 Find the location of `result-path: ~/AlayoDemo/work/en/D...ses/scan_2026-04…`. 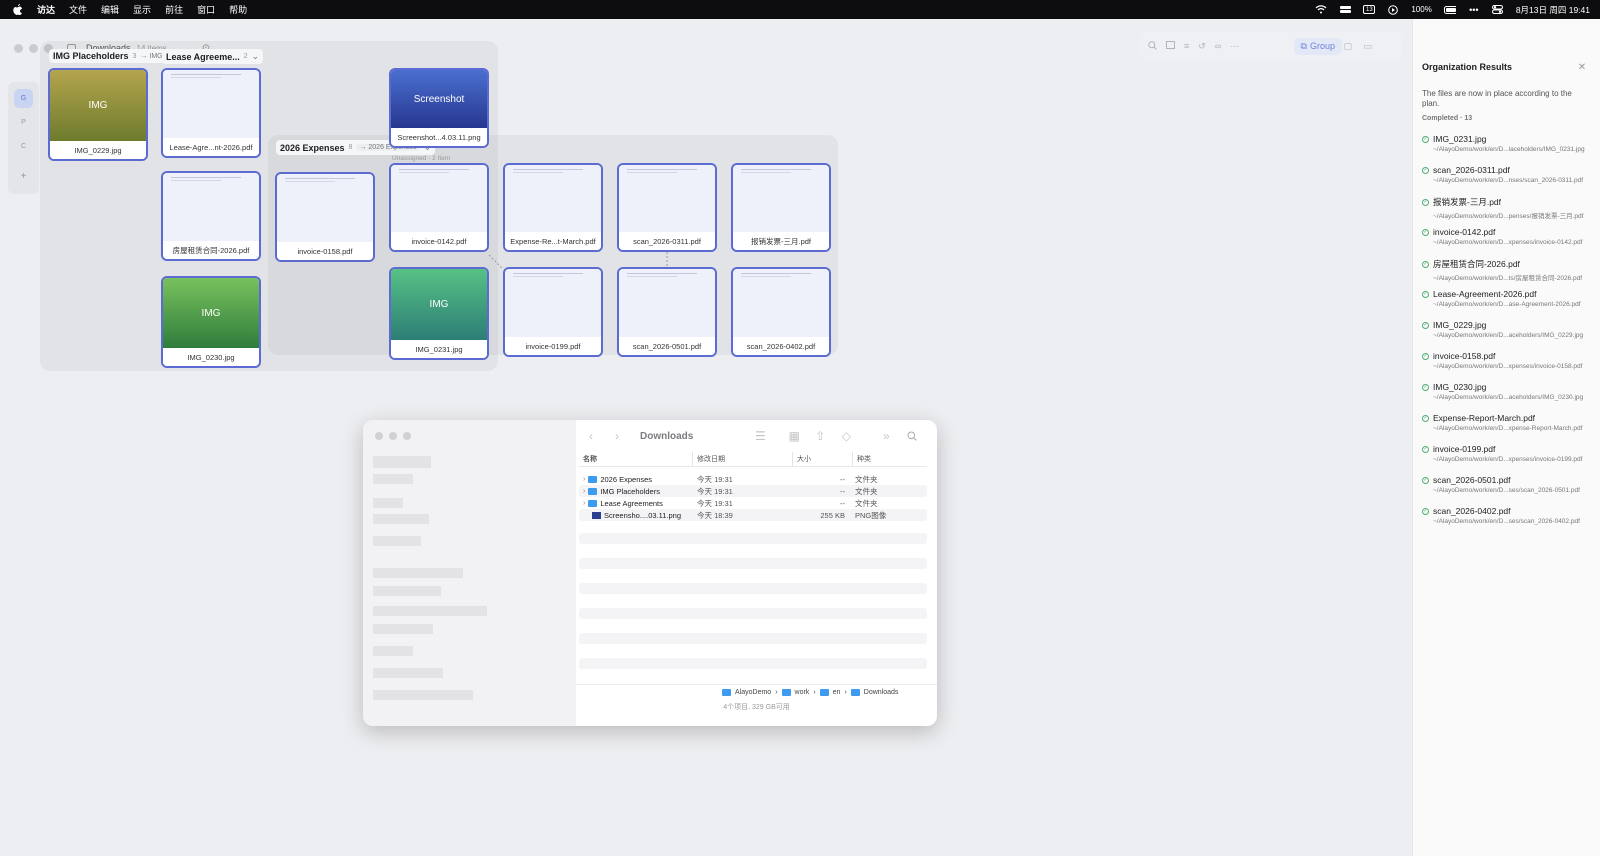

result-path: ~/AlayoDemo/work/en/D...ses/scan_2026-04… is located at coordinates (1506, 521).